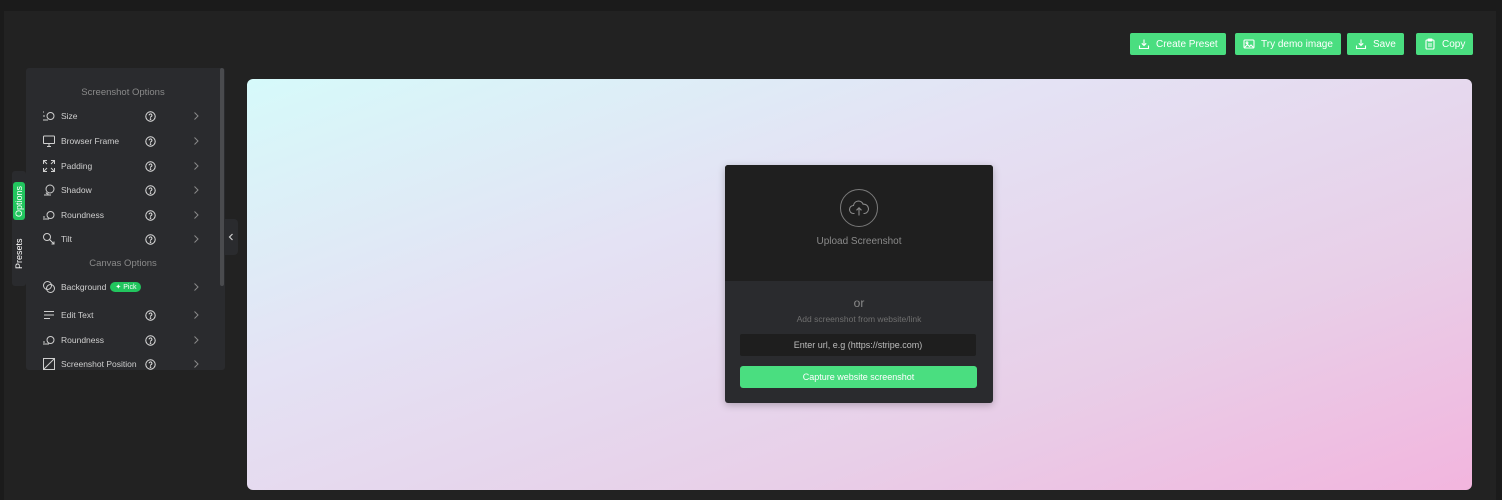  I want to click on chevron-left-icon, so click(230, 237).